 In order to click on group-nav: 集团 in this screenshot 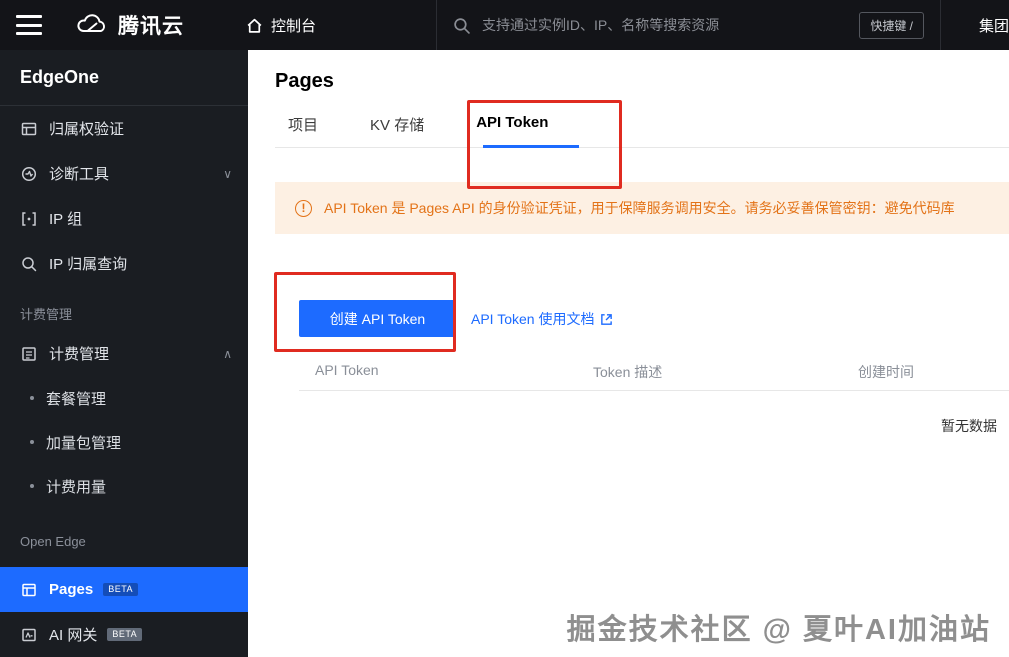, I will do `click(994, 25)`.